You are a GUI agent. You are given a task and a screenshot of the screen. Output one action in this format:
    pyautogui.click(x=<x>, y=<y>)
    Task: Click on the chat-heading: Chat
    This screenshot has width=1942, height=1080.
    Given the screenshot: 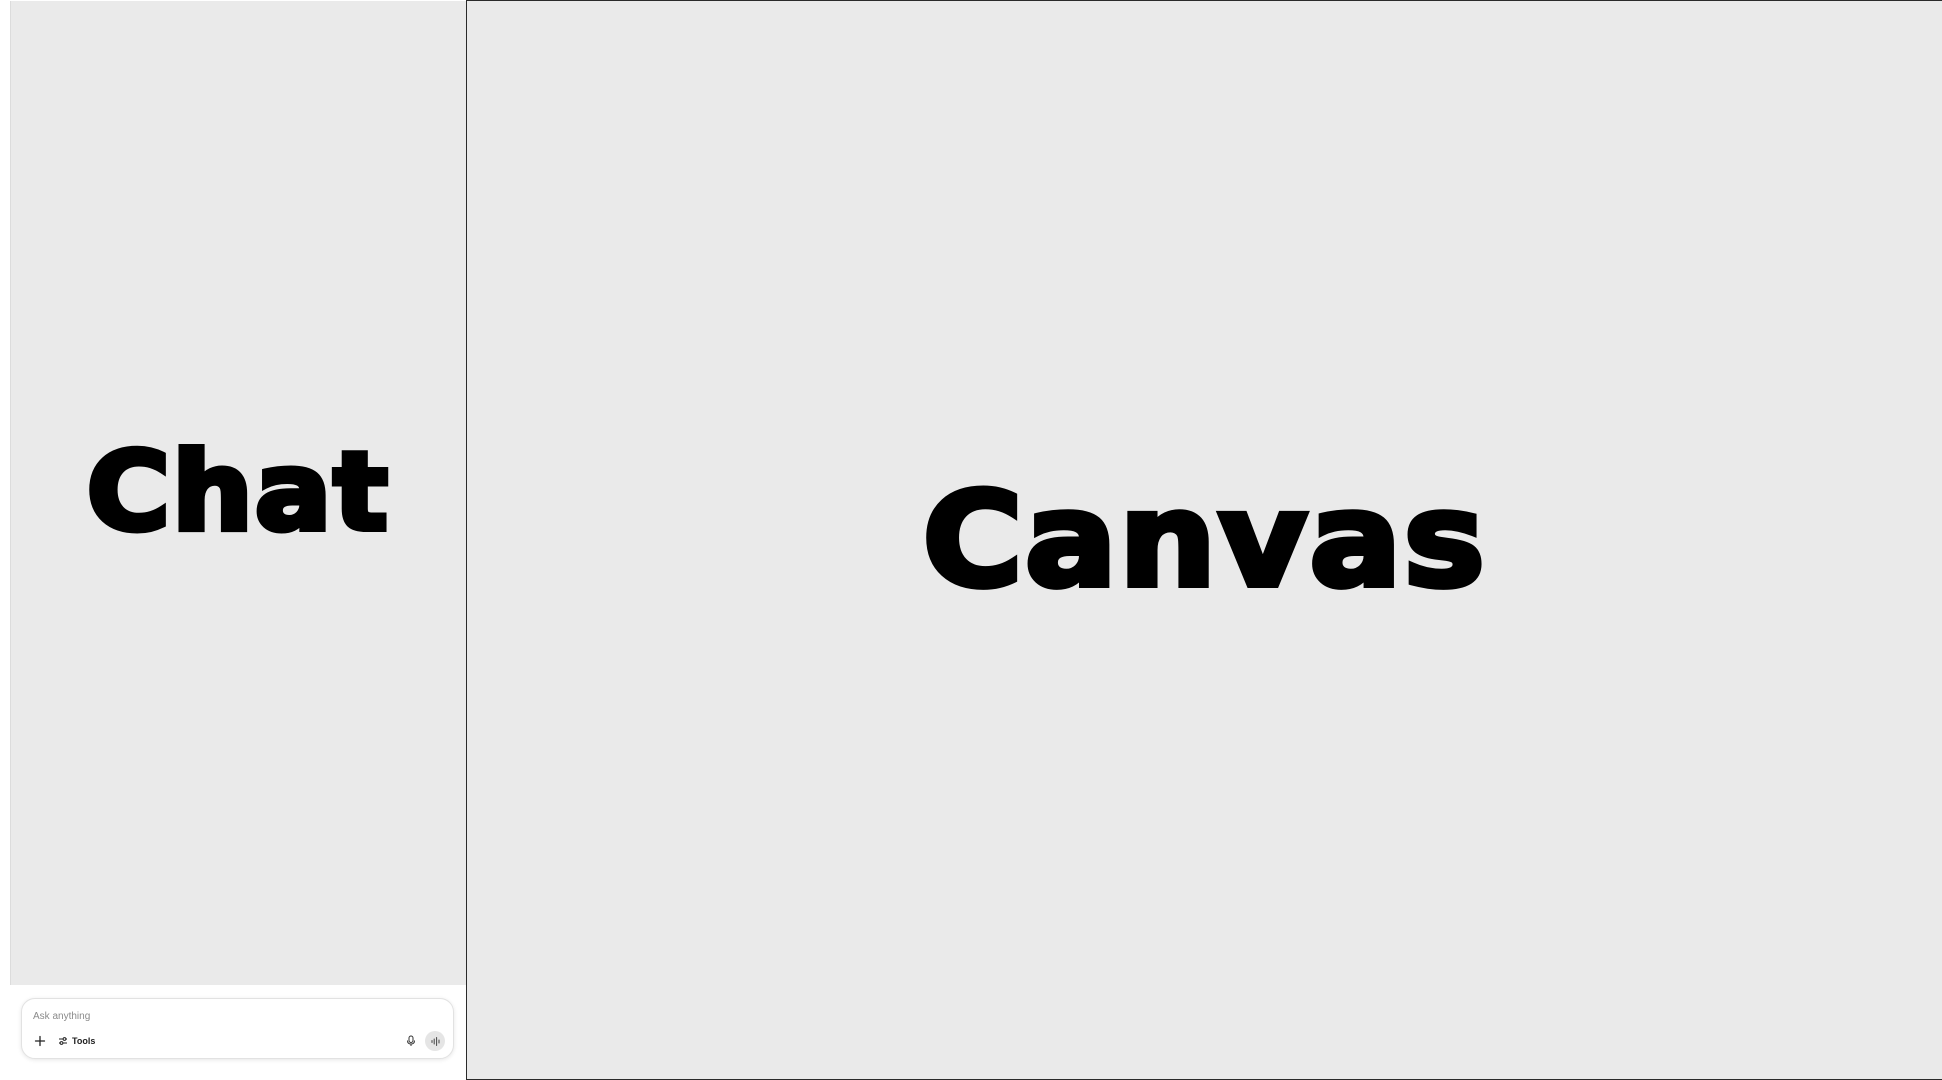 What is the action you would take?
    pyautogui.click(x=237, y=492)
    